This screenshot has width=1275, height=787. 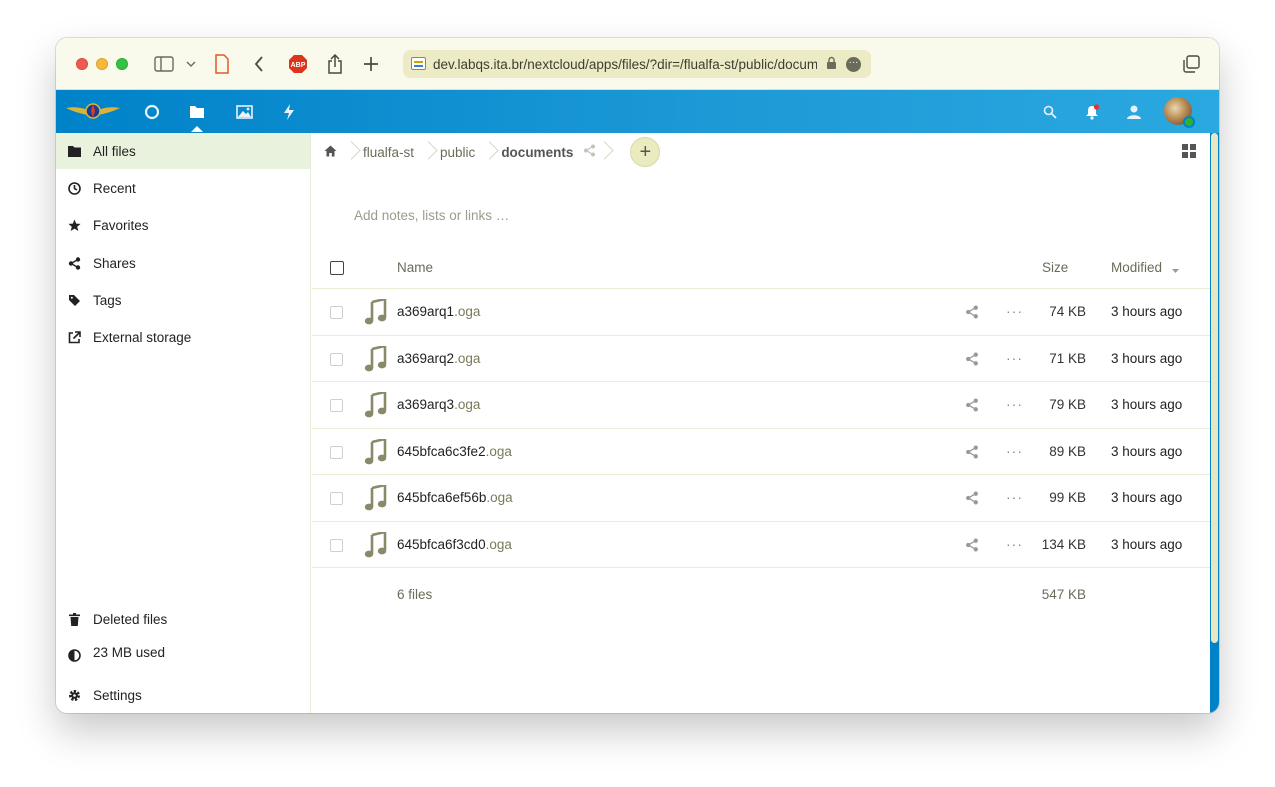 I want to click on file-name: 645bfca6c3fe2.oga, so click(x=454, y=451).